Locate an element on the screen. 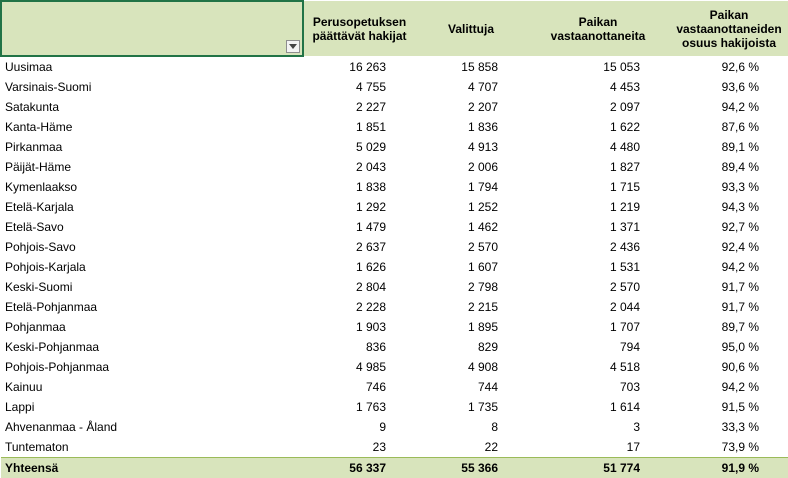  hakijat-cell: 746 is located at coordinates (359, 387).